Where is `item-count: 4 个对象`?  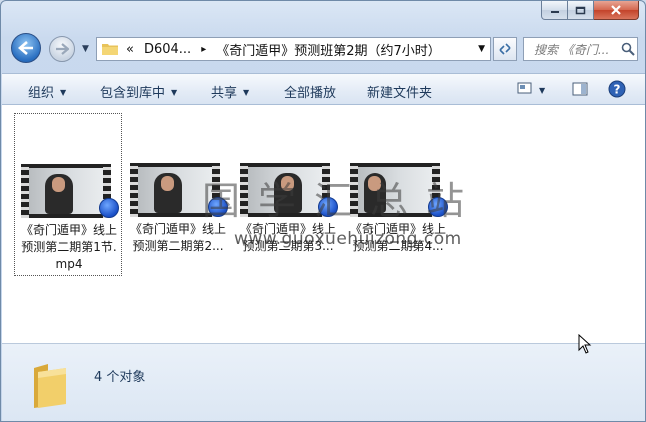
item-count: 4 个对象 is located at coordinates (120, 377).